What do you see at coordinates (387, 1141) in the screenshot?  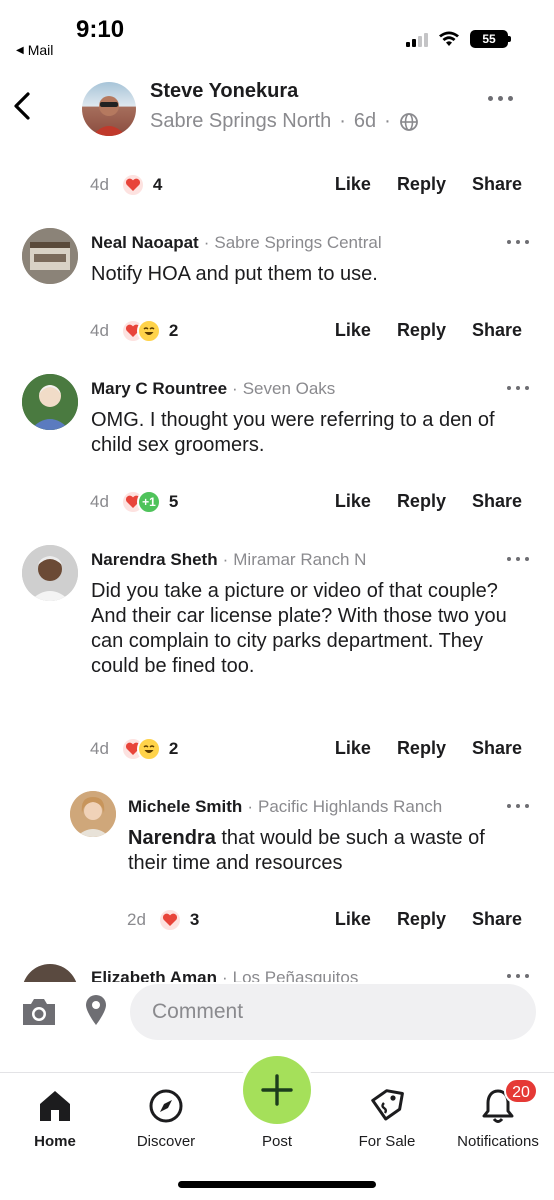 I see `tab-label: For Sale` at bounding box center [387, 1141].